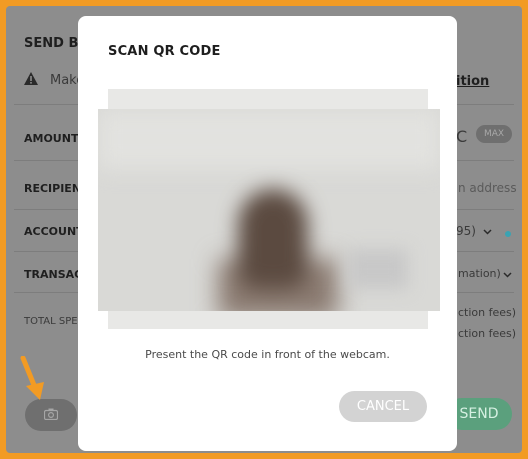  What do you see at coordinates (479, 273) in the screenshot?
I see `transaction-value: mation)` at bounding box center [479, 273].